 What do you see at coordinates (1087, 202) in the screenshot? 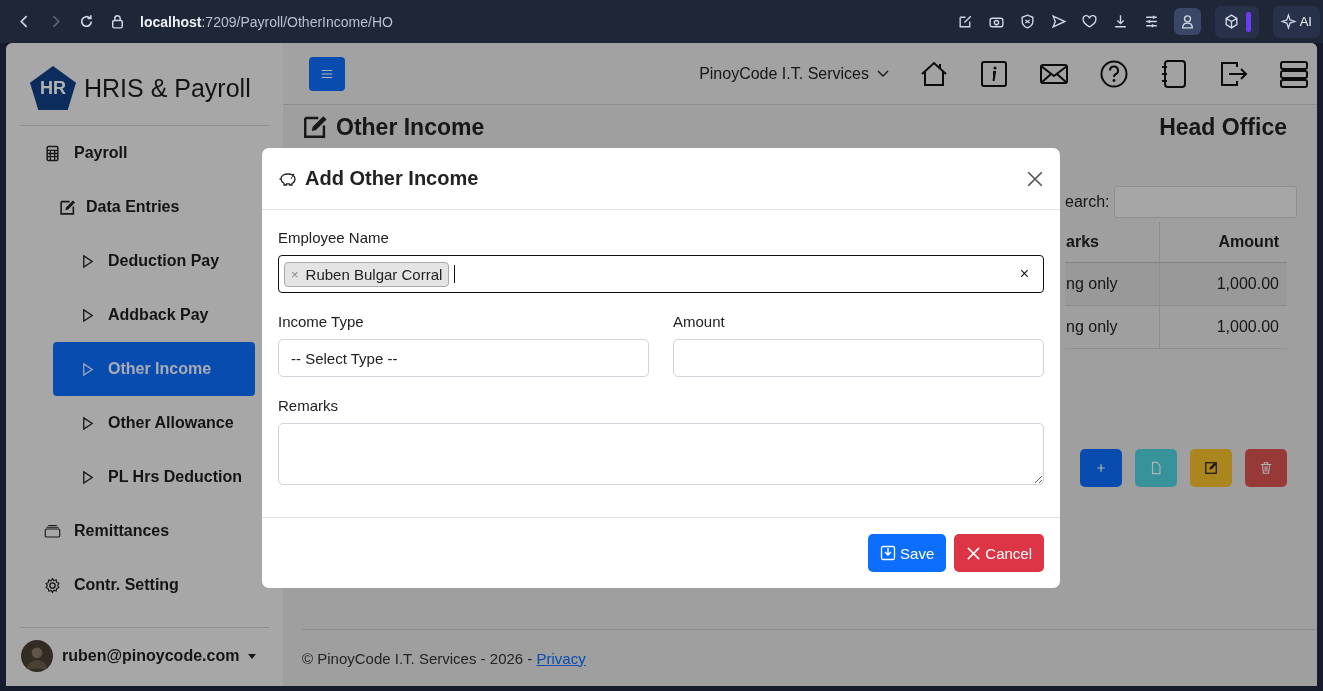
I see `search-label: earch:` at bounding box center [1087, 202].